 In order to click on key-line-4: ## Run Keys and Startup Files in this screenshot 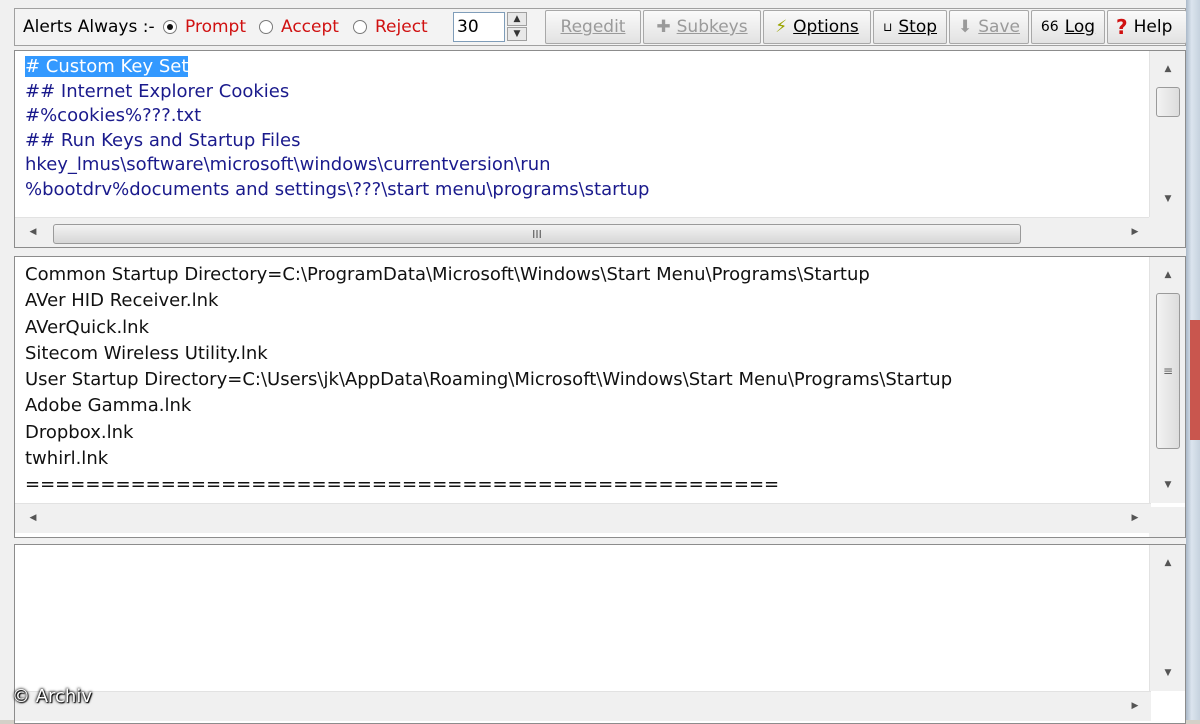, I will do `click(163, 140)`.